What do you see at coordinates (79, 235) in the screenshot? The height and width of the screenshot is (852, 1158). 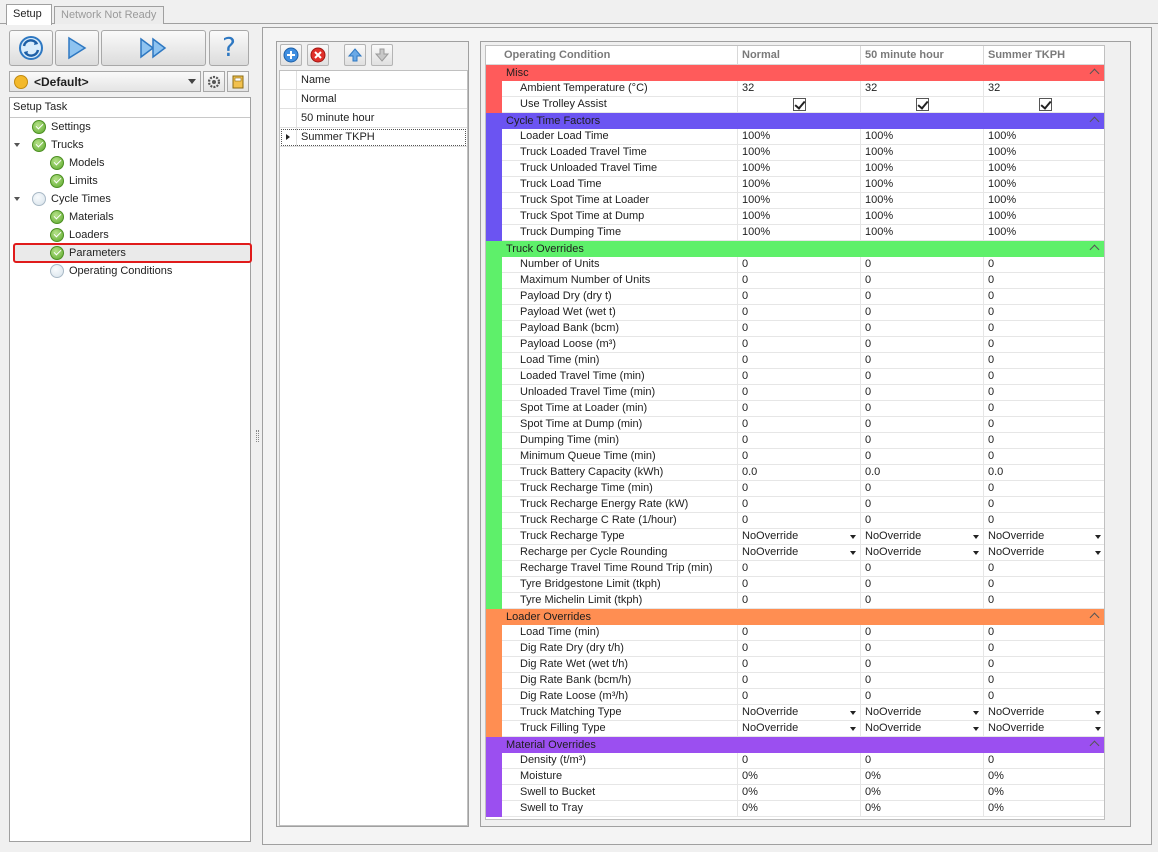 I see `tree-item-loaders: Loaders` at bounding box center [79, 235].